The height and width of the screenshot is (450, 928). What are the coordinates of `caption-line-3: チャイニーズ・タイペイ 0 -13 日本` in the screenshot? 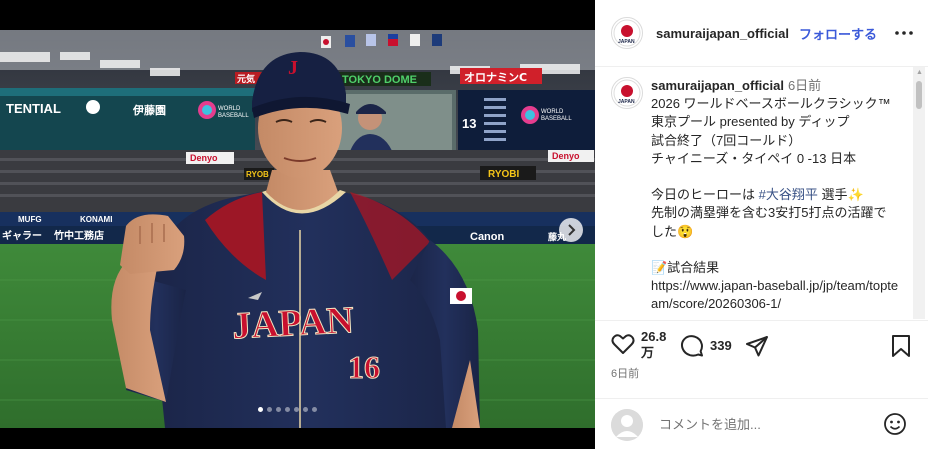 It's located at (754, 158).